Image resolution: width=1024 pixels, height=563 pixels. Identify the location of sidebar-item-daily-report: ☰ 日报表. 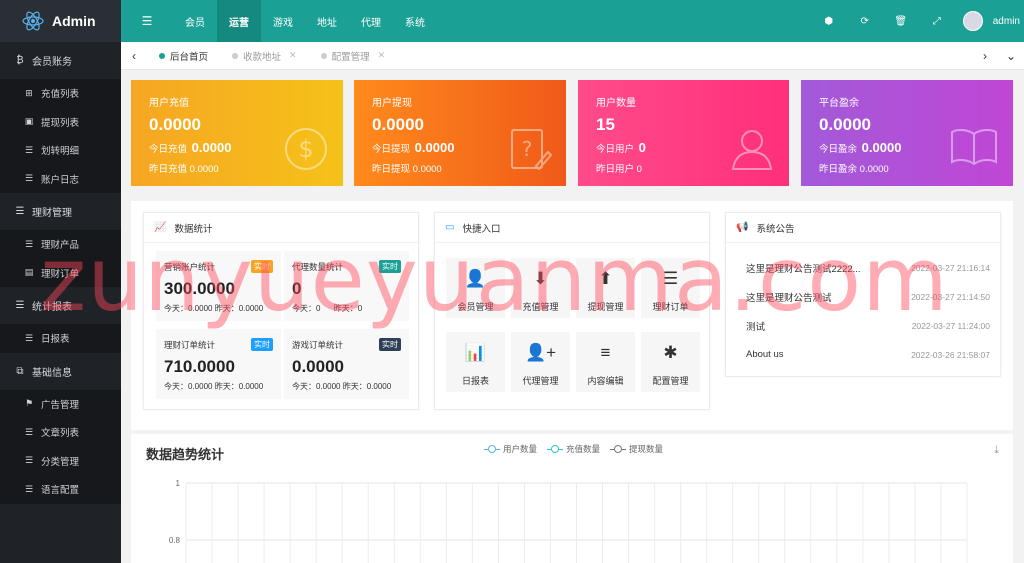
(60, 338).